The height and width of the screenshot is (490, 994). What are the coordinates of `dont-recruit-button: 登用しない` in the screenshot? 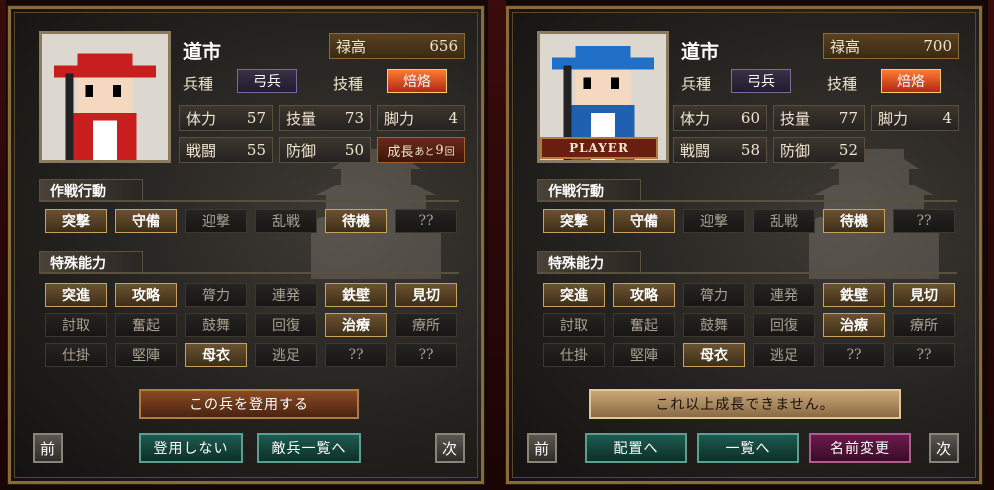 It's located at (191, 448).